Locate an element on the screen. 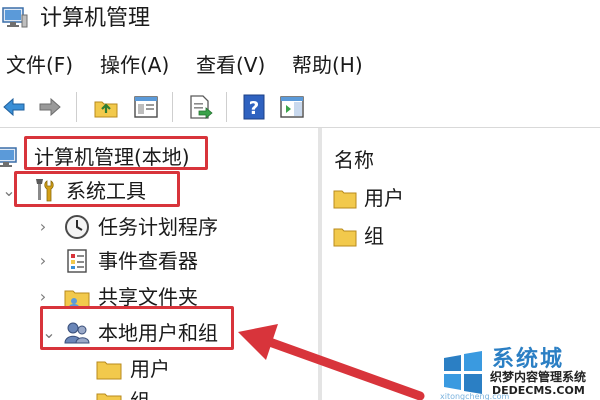  menu-bar: 文件(F) 操作(A) 查看(V) 帮助(H) is located at coordinates (300, 65).